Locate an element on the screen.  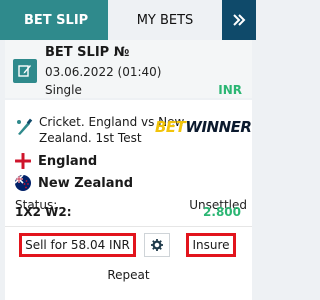
insure-button: Insure is located at coordinates (211, 245).